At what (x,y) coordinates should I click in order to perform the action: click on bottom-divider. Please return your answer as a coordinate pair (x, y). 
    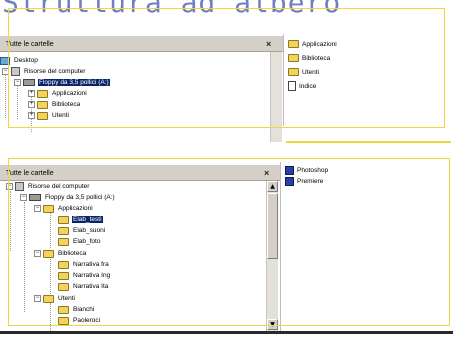
    Looking at the image, I should click on (226, 332).